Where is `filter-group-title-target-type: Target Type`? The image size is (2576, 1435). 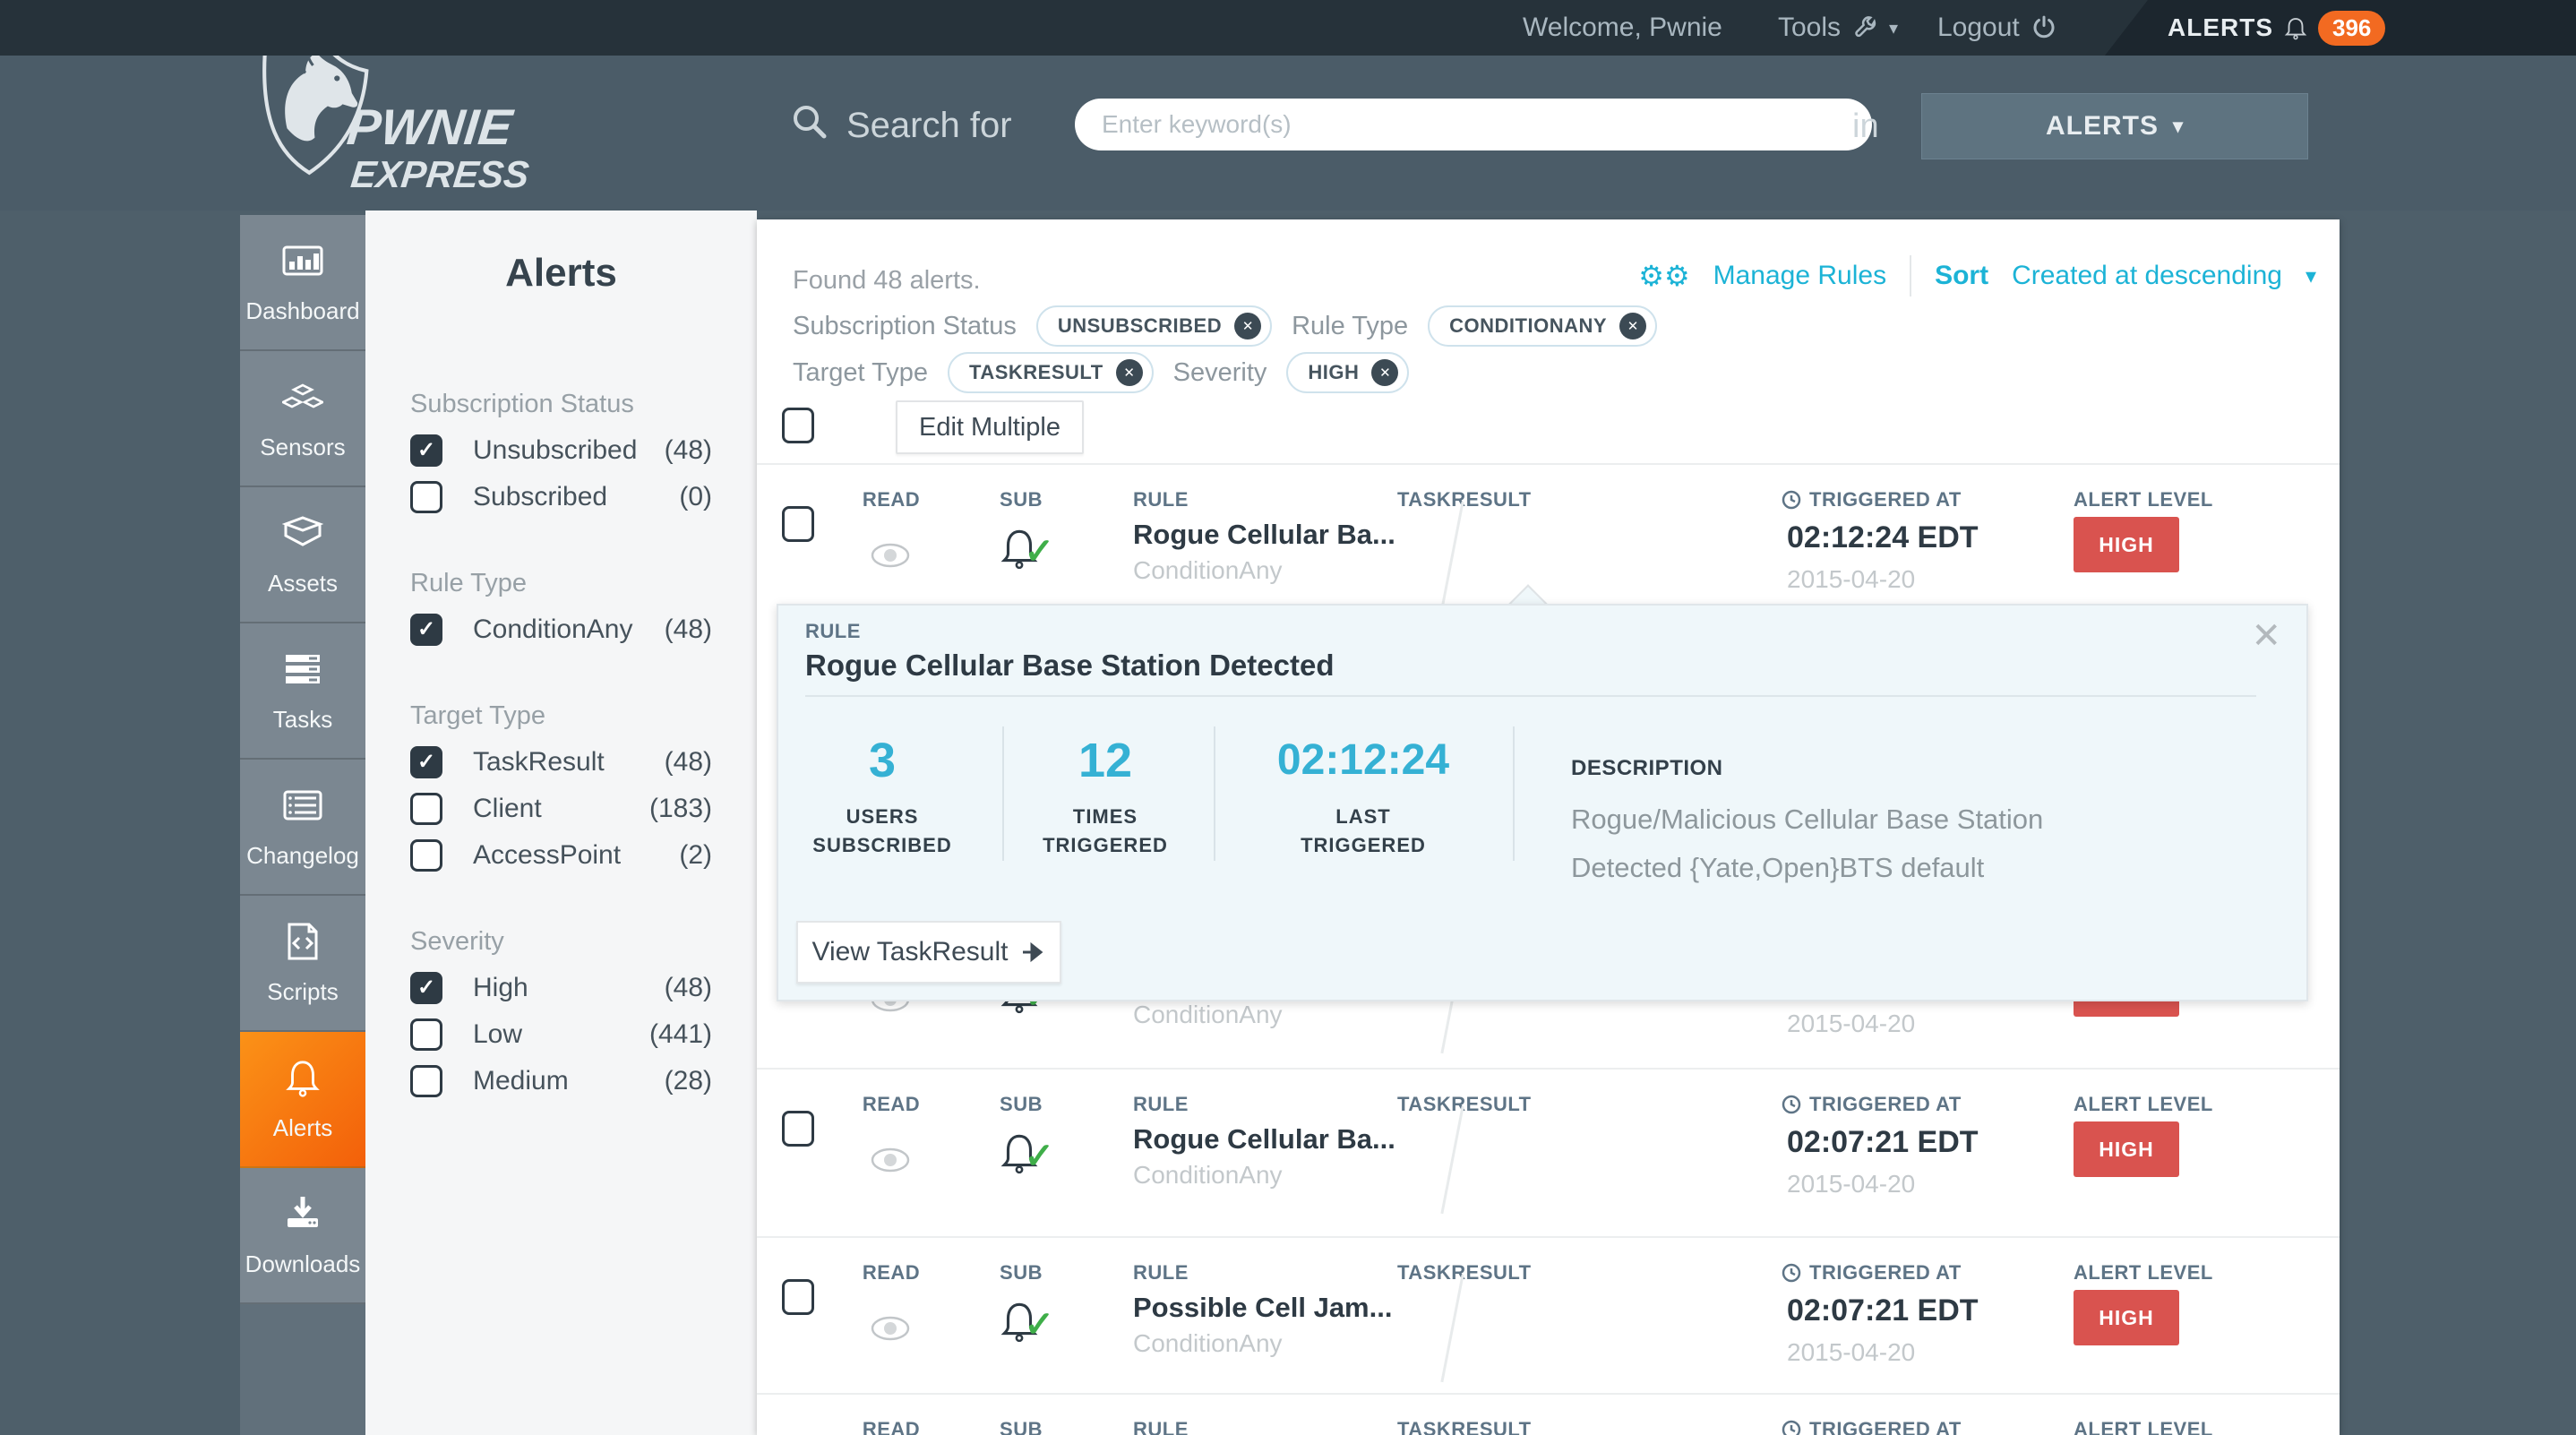
filter-group-title-target-type: Target Type is located at coordinates (478, 715).